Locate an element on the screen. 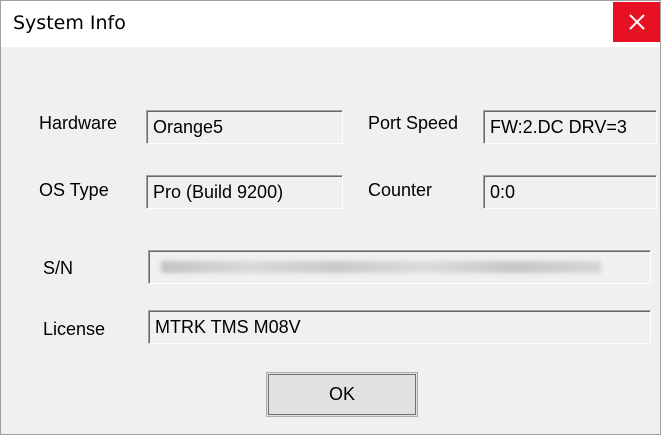 This screenshot has width=661, height=435. close-x-icon is located at coordinates (636, 22).